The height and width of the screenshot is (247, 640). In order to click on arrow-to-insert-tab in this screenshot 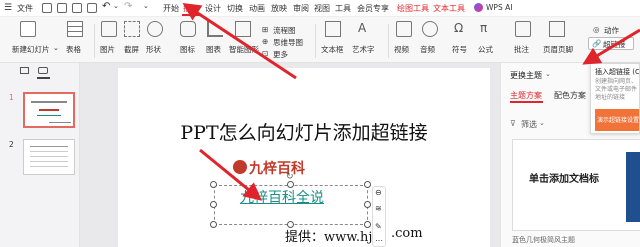, I will do `click(239, 41)`.